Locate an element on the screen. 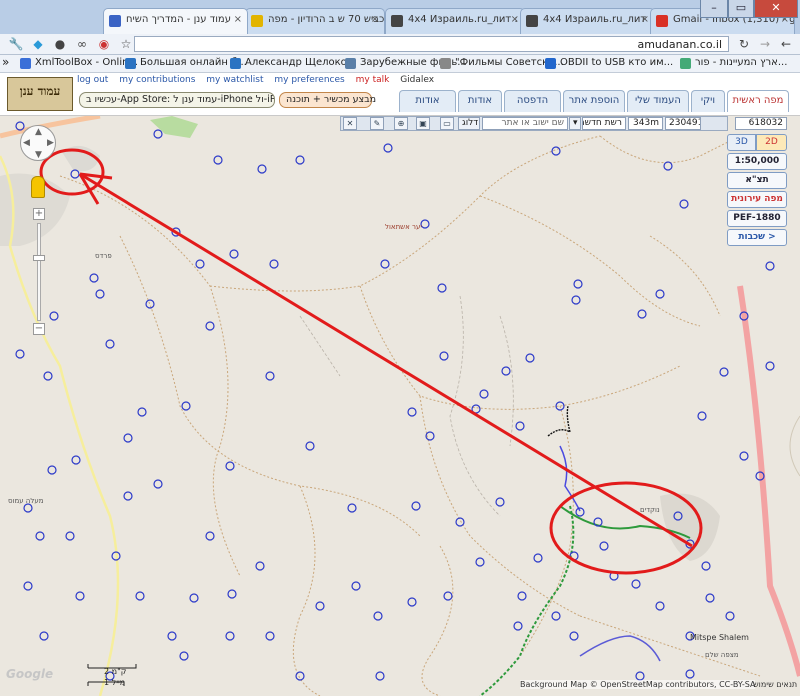  search-input: שם ישוב או אתר is located at coordinates (525, 123).